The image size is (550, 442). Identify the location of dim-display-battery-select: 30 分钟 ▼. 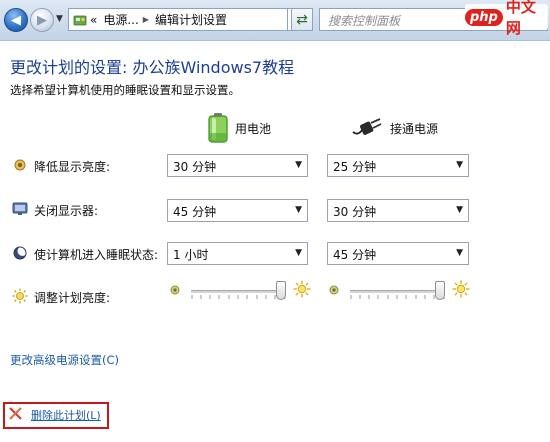
(237, 165).